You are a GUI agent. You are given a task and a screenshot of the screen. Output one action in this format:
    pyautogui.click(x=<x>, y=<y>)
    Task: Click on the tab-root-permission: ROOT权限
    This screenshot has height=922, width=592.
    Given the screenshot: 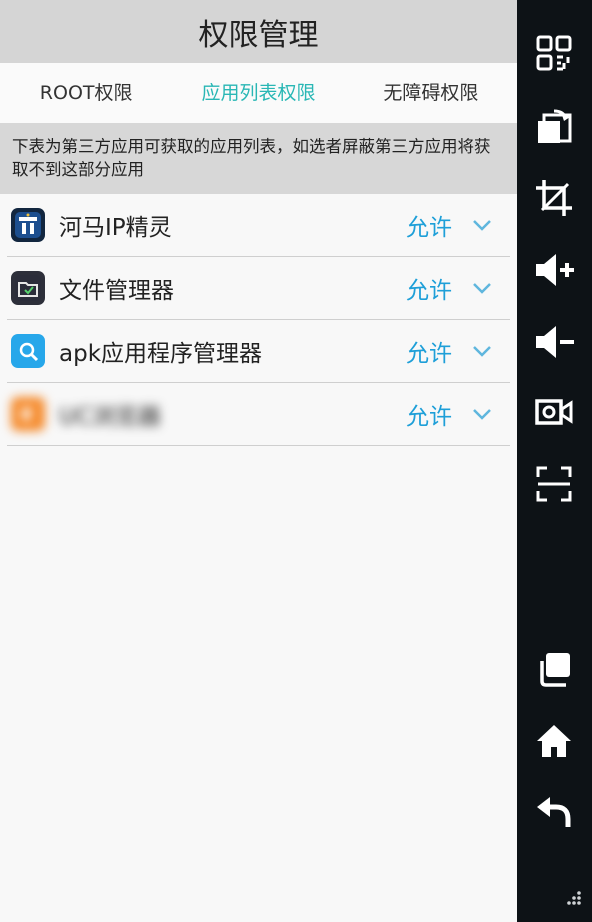 What is the action you would take?
    pyautogui.click(x=86, y=93)
    